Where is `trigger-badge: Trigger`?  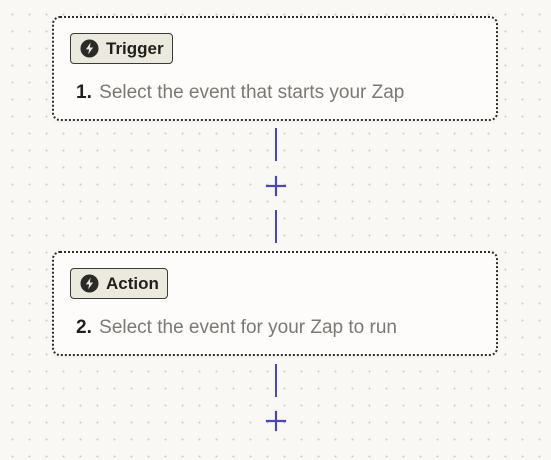 trigger-badge: Trigger is located at coordinates (121, 48).